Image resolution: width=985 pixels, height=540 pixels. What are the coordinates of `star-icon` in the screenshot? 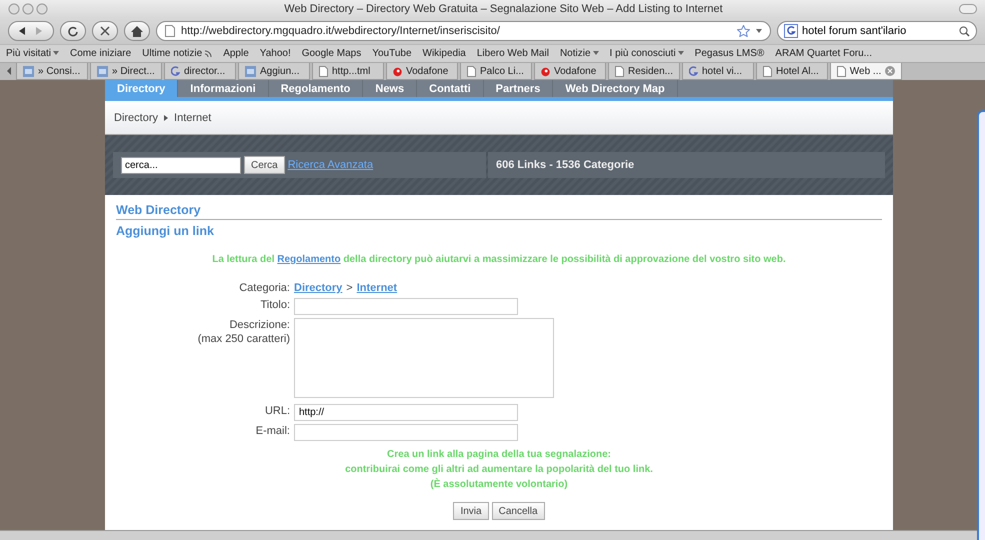 It's located at (743, 31).